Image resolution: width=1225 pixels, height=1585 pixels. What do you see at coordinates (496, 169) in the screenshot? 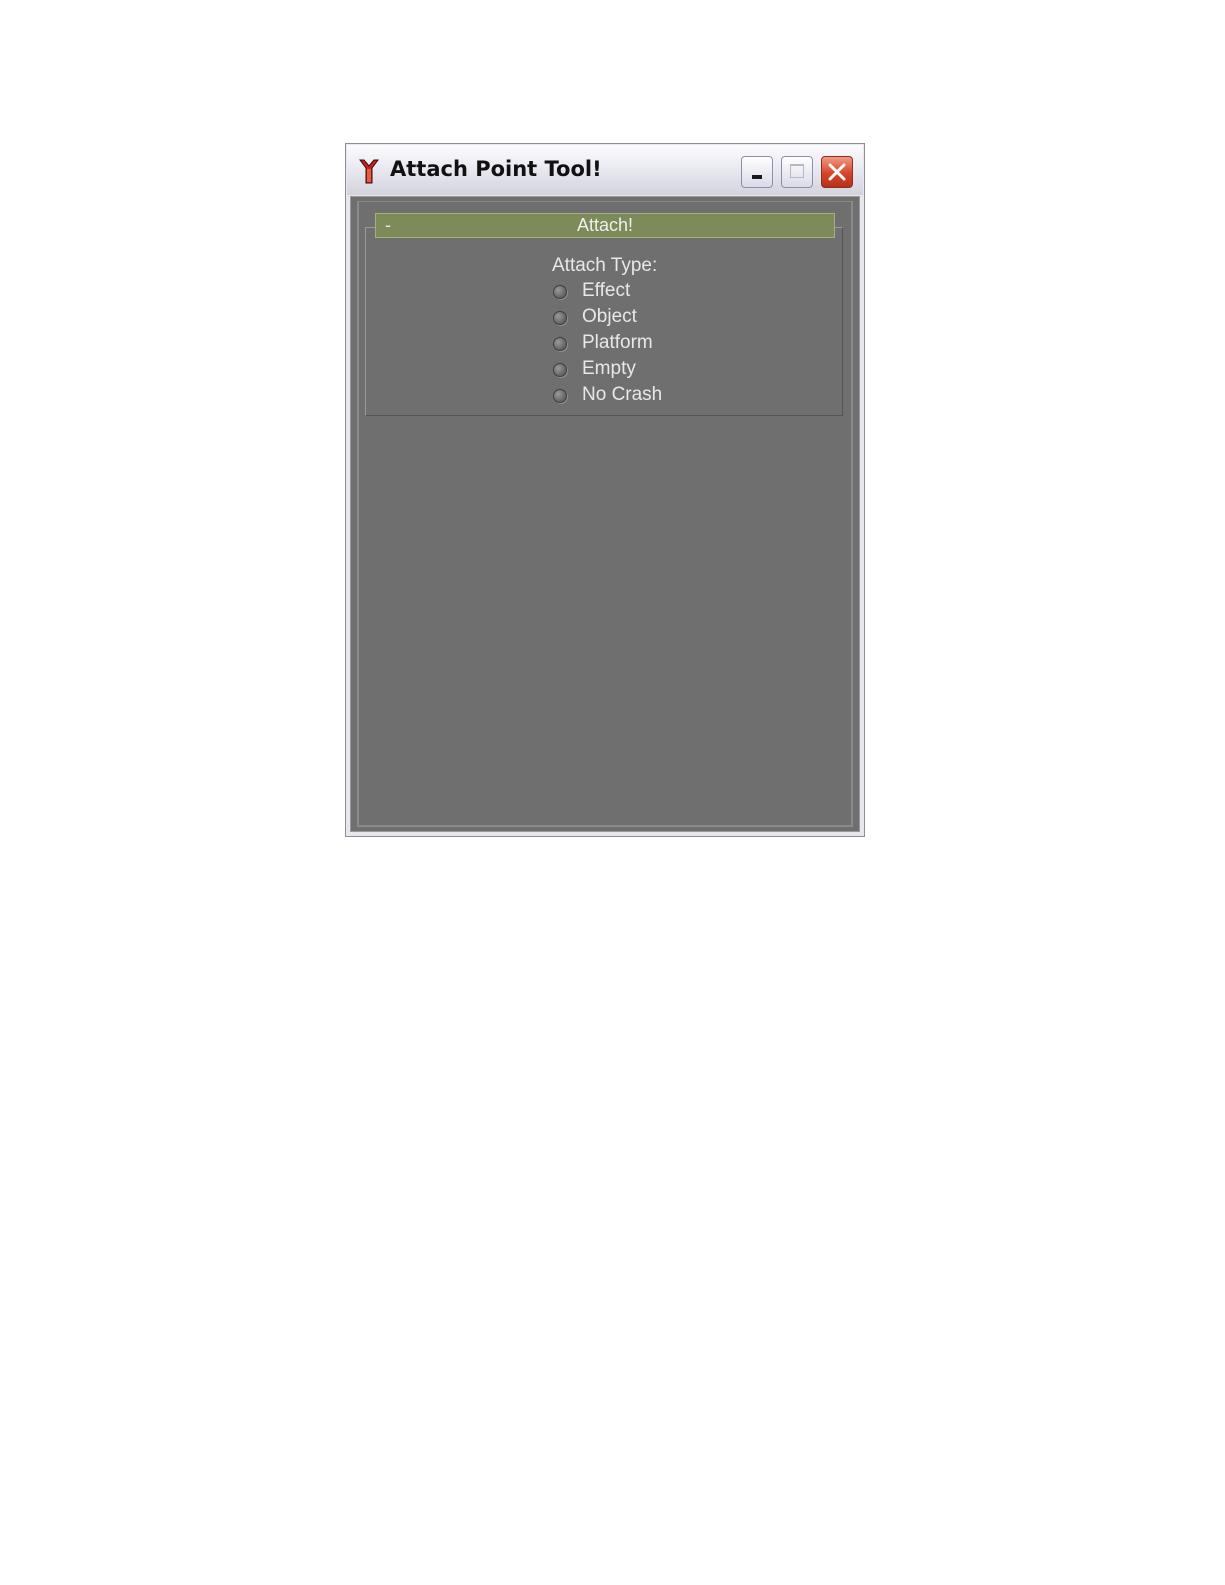
I see `window-title: Attach Point Tool!` at bounding box center [496, 169].